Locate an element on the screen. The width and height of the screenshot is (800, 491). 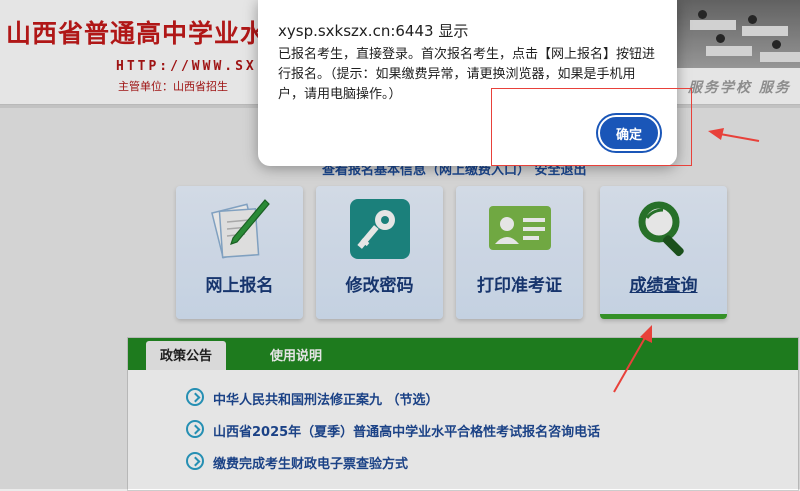
annotation-highlight-box is located at coordinates (591, 127).